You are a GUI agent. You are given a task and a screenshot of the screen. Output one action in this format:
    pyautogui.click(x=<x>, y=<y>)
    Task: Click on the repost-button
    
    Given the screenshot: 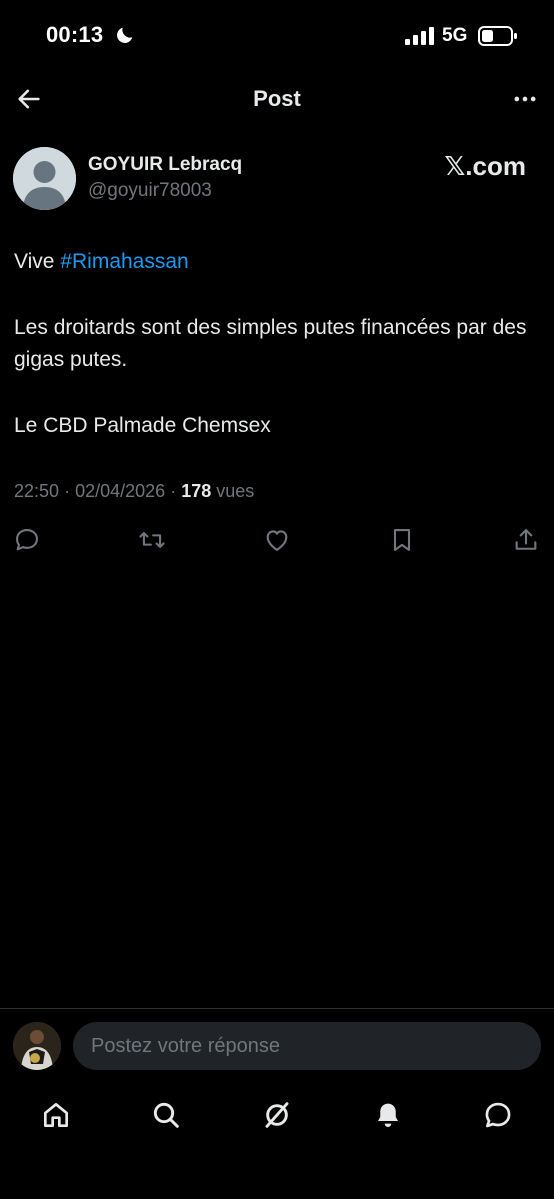 What is the action you would take?
    pyautogui.click(x=152, y=540)
    